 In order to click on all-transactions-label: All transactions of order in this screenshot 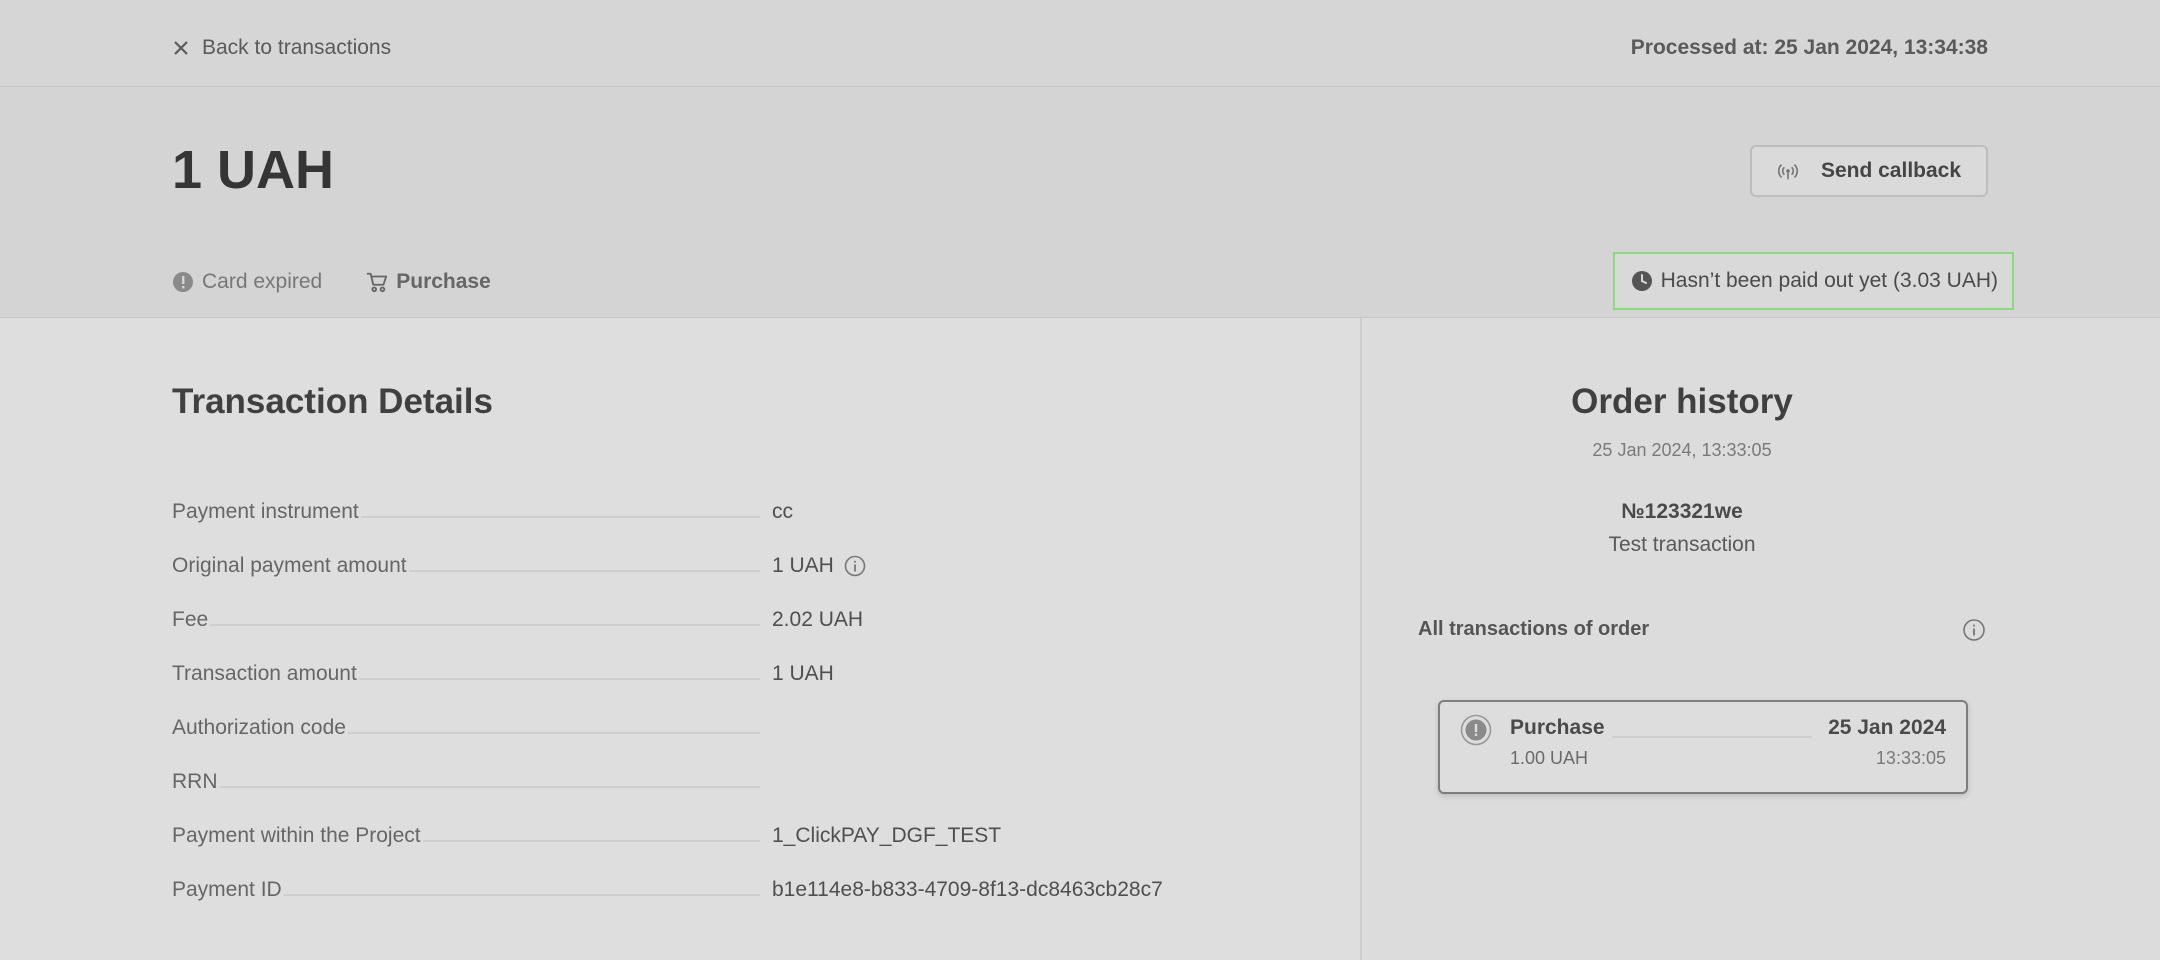, I will do `click(1534, 629)`.